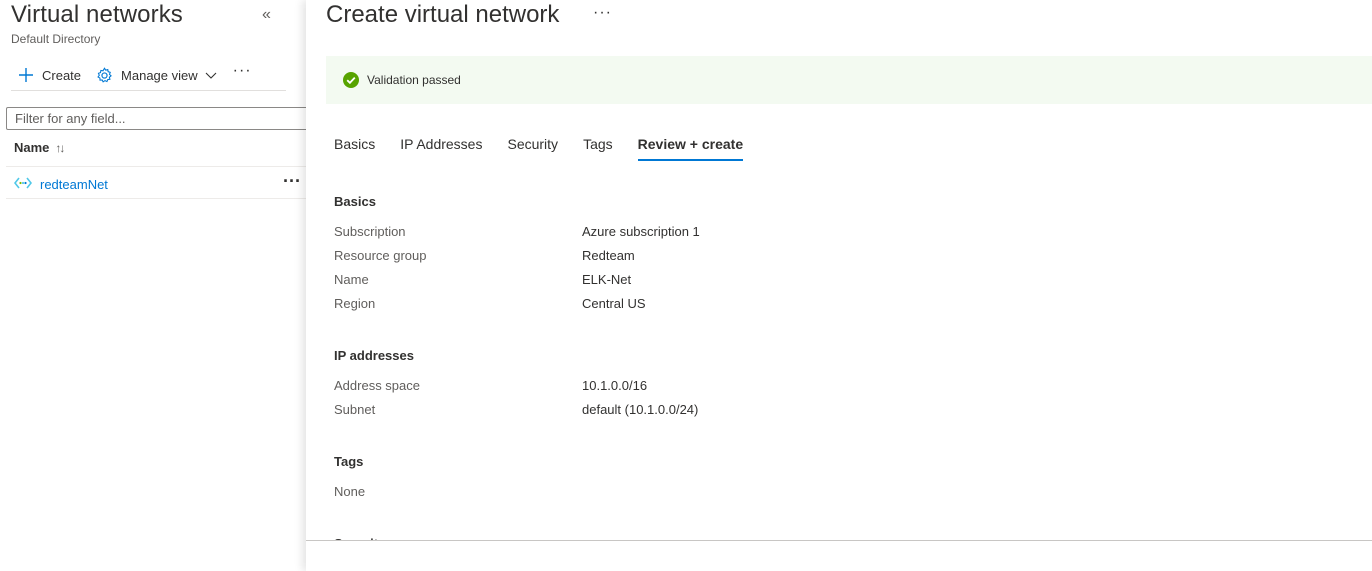  I want to click on more-options-button: ···, so click(242, 71).